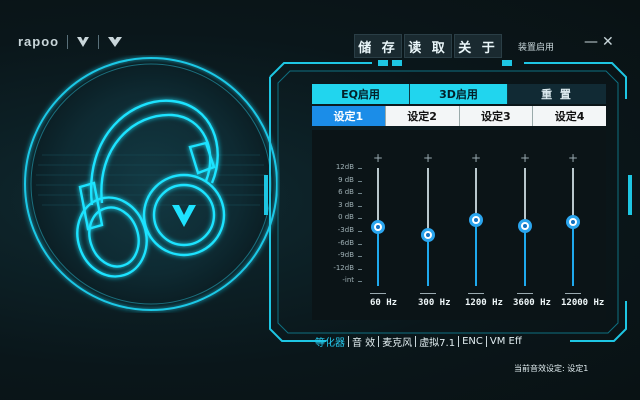 The width and height of the screenshot is (640, 400). I want to click on preset-tabs: 设定1 设定2 设定3 设定4, so click(459, 116).